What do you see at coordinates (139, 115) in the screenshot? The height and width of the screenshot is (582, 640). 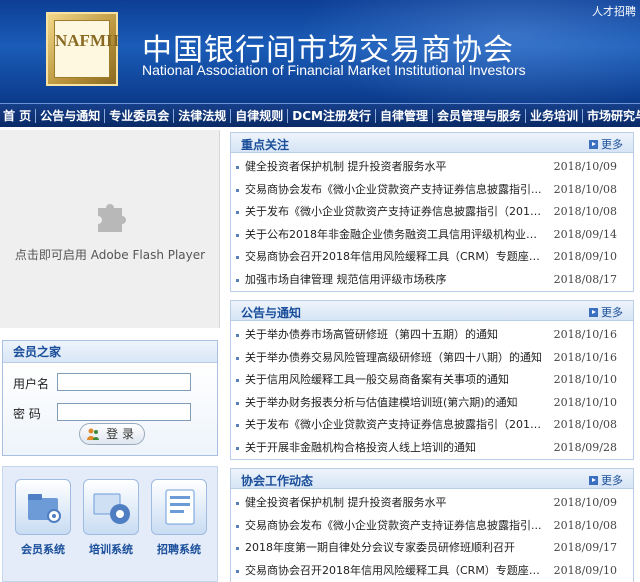 I see `nav-item-committees: 专业委员会` at bounding box center [139, 115].